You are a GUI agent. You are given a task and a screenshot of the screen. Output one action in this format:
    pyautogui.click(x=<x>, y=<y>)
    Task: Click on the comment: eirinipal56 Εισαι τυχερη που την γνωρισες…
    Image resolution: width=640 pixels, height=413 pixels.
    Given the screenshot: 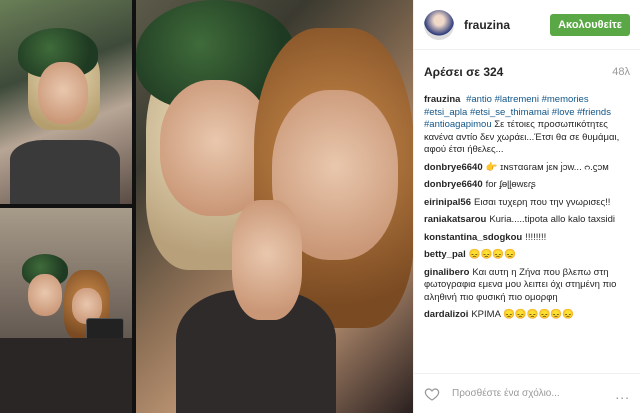 What is the action you would take?
    pyautogui.click(x=527, y=203)
    